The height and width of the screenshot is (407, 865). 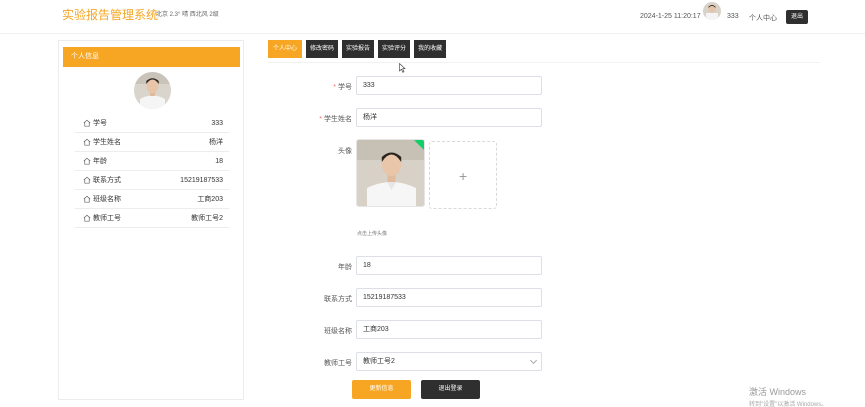 What do you see at coordinates (733, 16) in the screenshot?
I see `header-username: 333` at bounding box center [733, 16].